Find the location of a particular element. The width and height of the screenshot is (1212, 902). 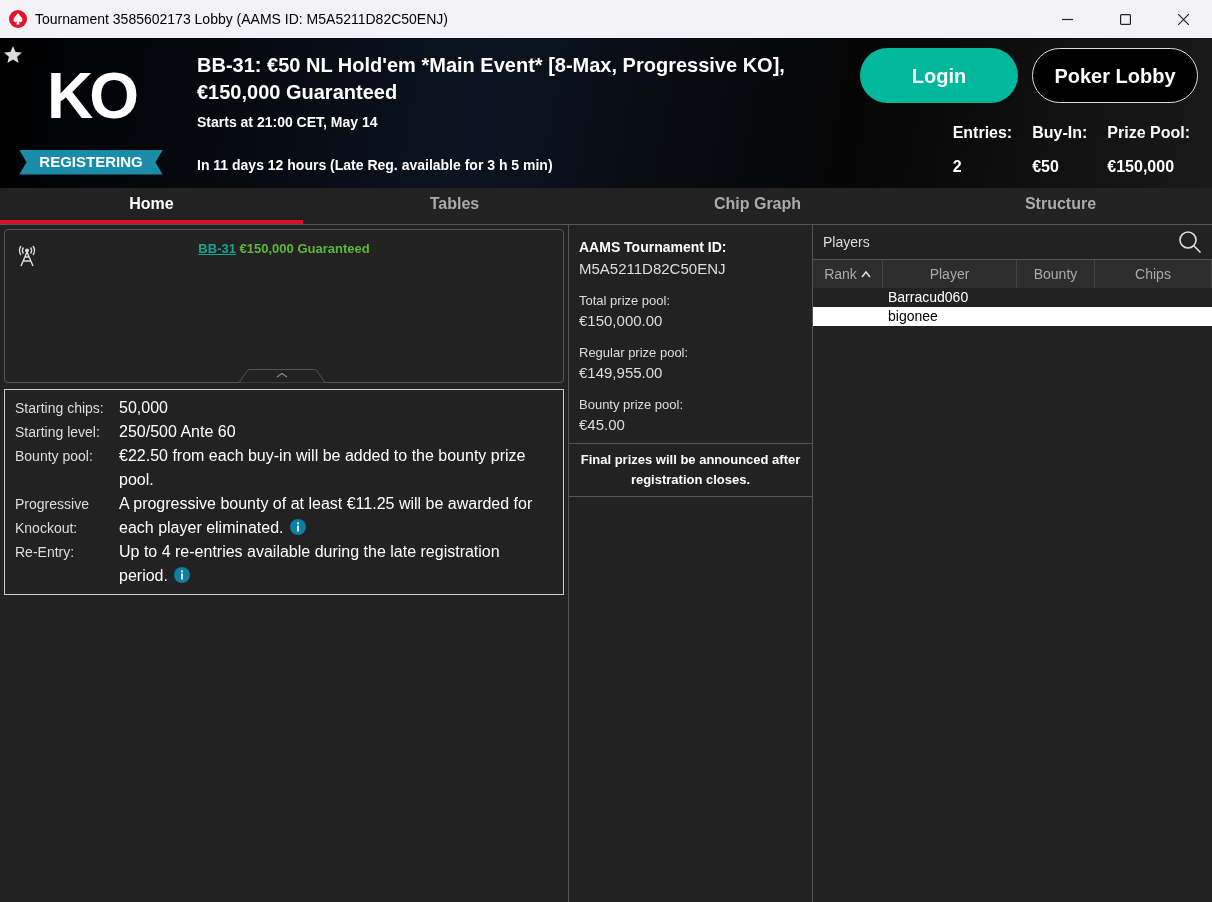

tab: Chip Graph is located at coordinates (757, 206).